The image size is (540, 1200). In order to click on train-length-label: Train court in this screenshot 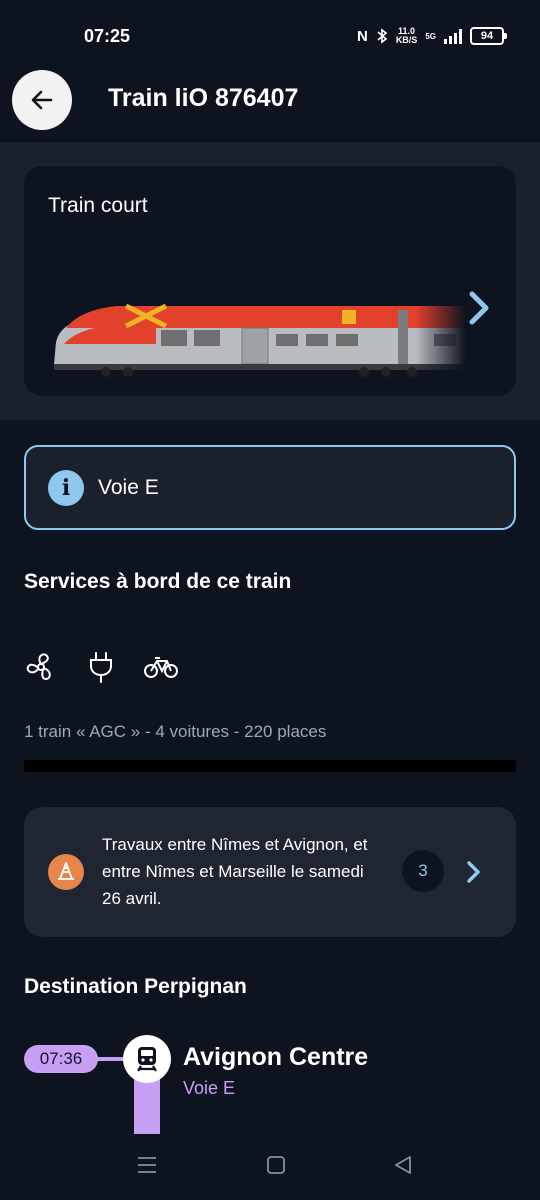, I will do `click(98, 205)`.